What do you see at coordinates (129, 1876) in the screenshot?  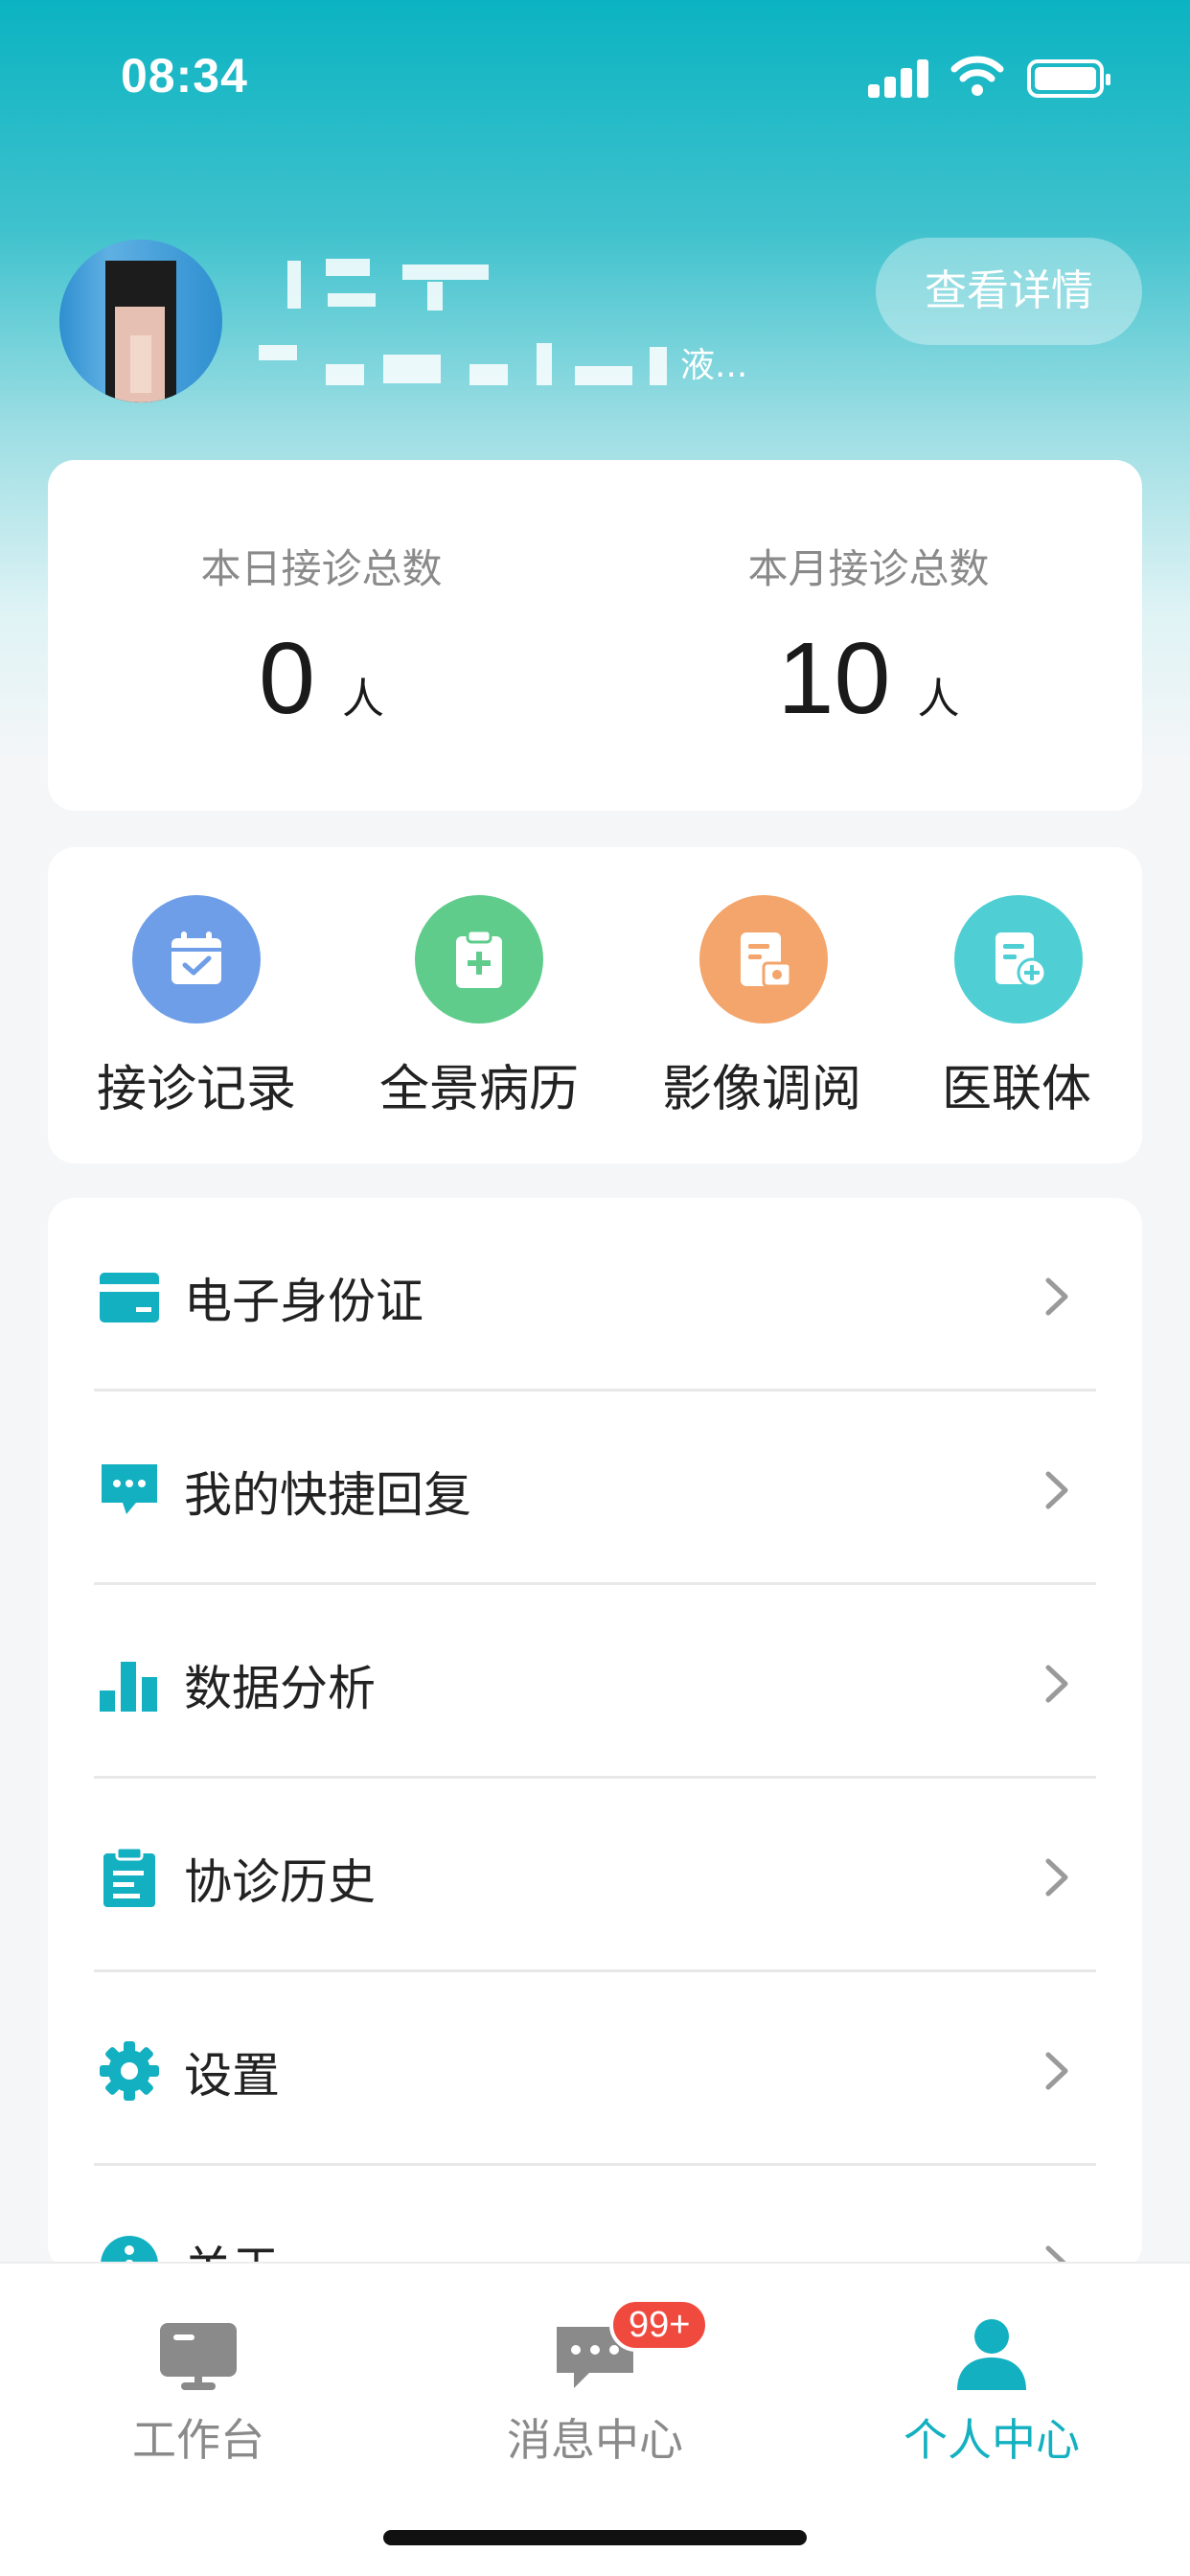 I see `clipboard-list-icon` at bounding box center [129, 1876].